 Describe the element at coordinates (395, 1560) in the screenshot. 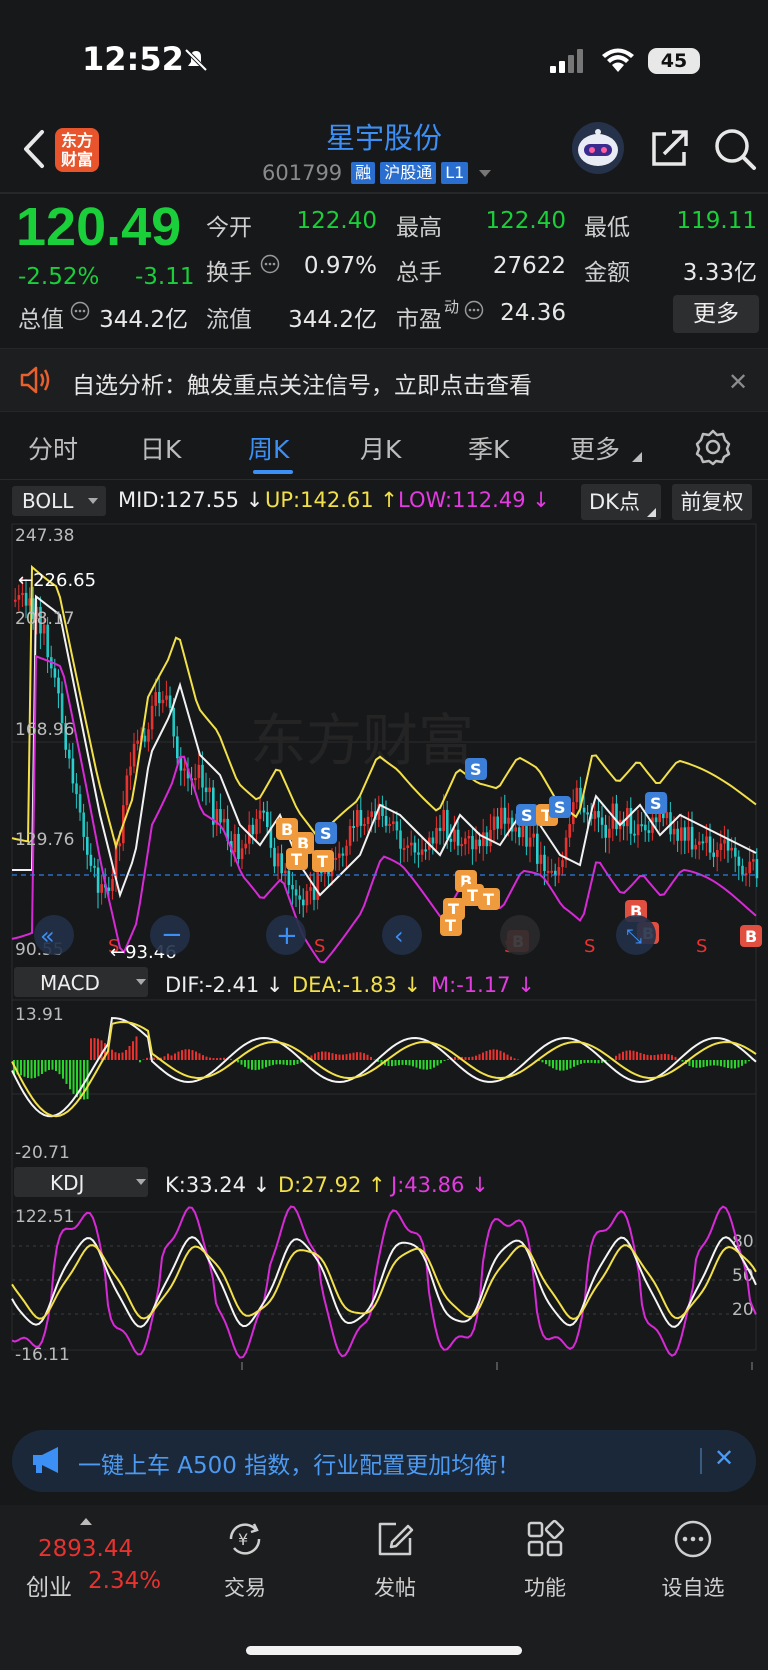

I see `nav-post: 发帖` at that location.